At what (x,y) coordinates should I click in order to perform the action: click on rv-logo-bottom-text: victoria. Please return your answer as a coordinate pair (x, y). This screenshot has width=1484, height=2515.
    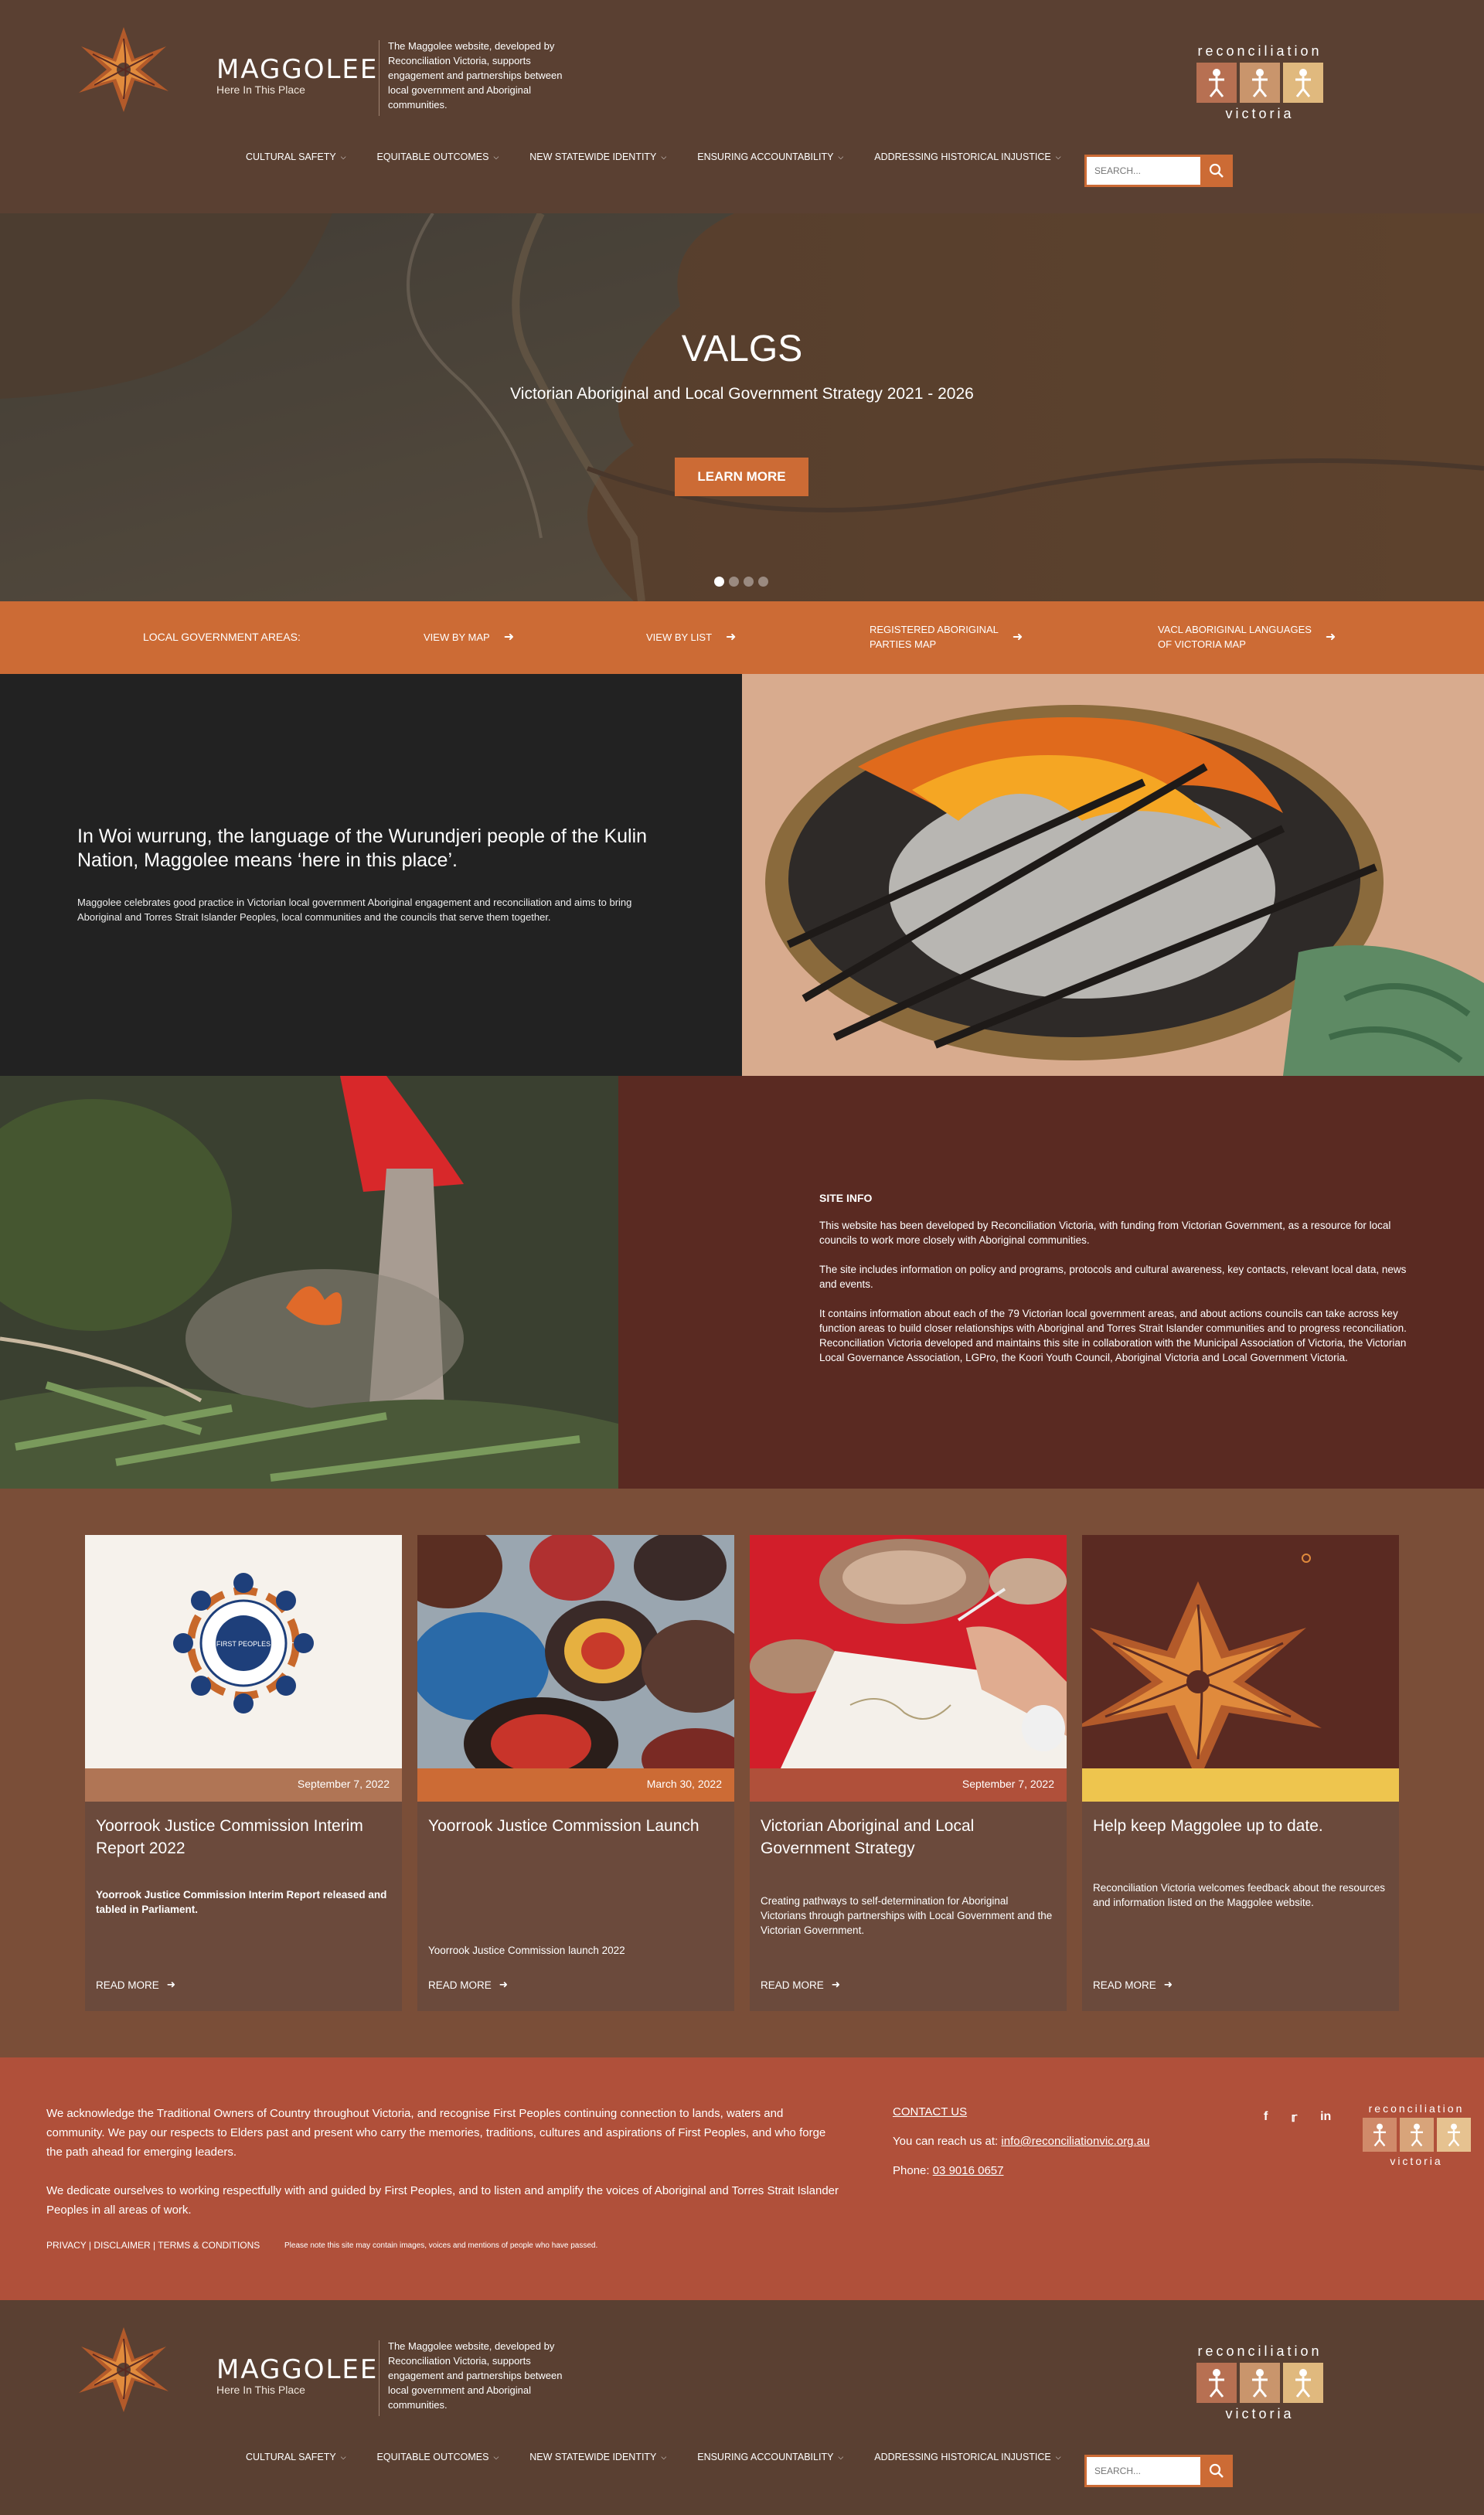
    Looking at the image, I should click on (1260, 2413).